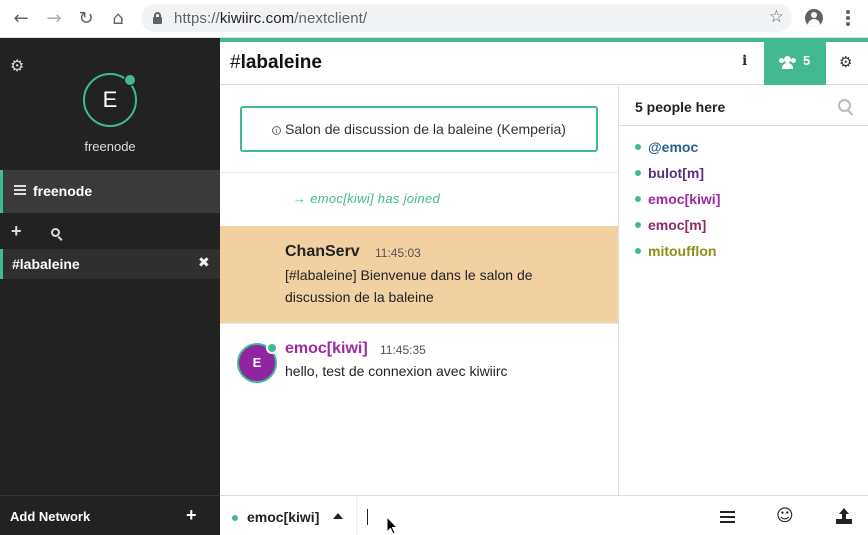 This screenshot has height=535, width=868. What do you see at coordinates (776, 17) in the screenshot?
I see `bookmark-star-icon: ☆` at bounding box center [776, 17].